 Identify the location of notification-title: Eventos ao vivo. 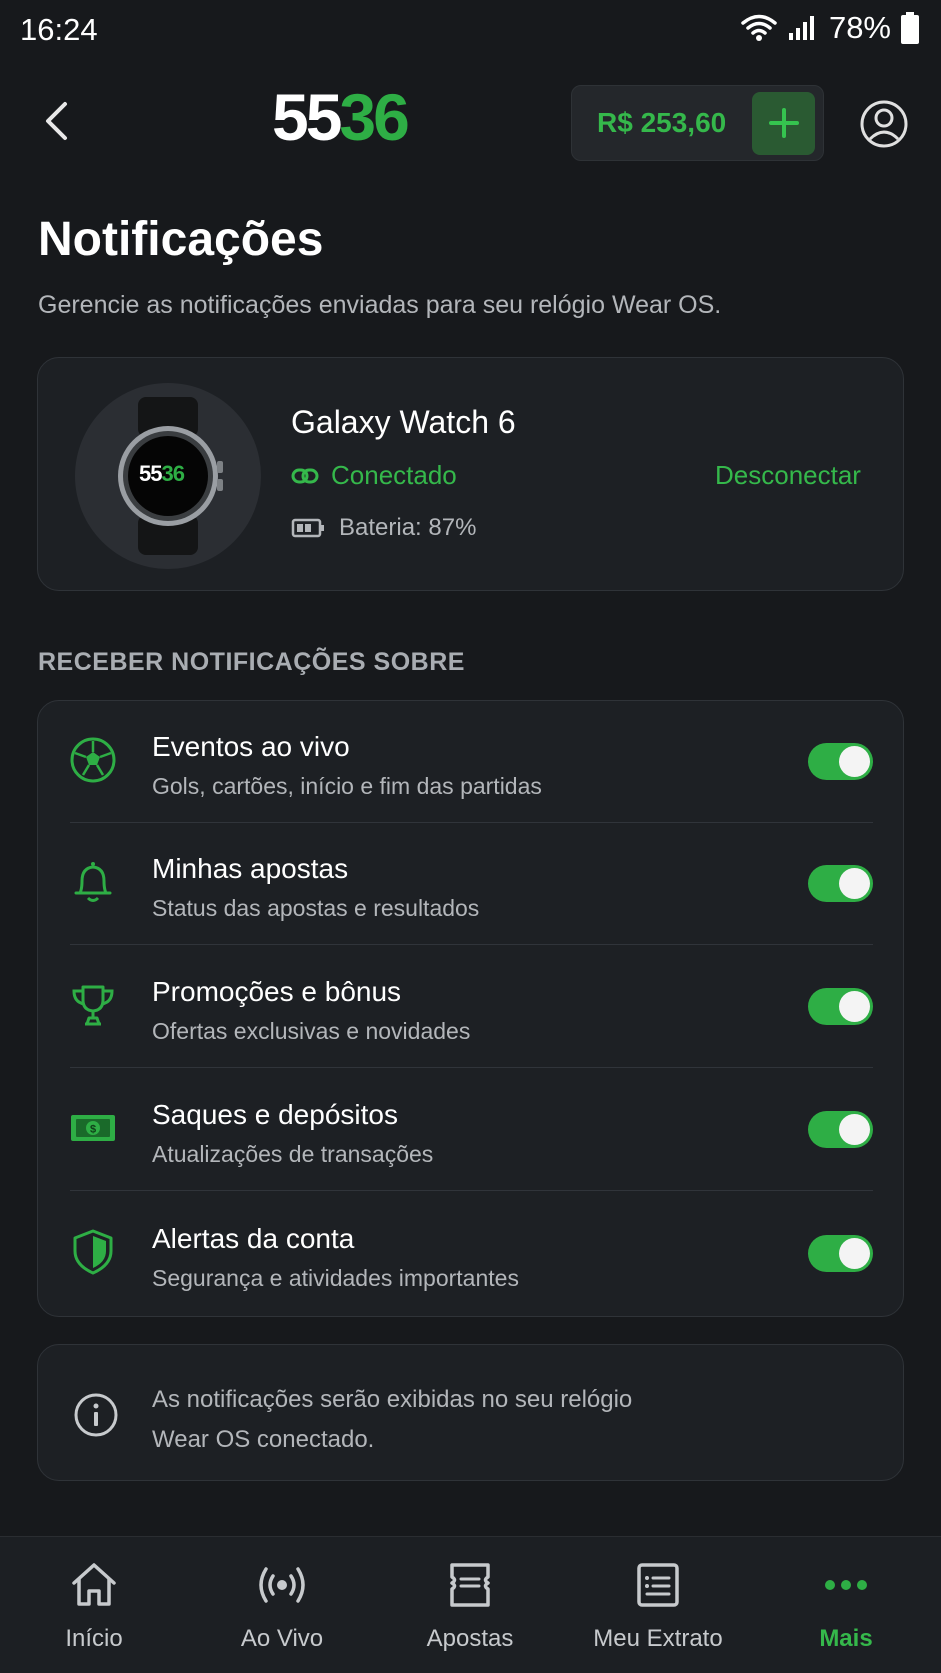
(251, 746).